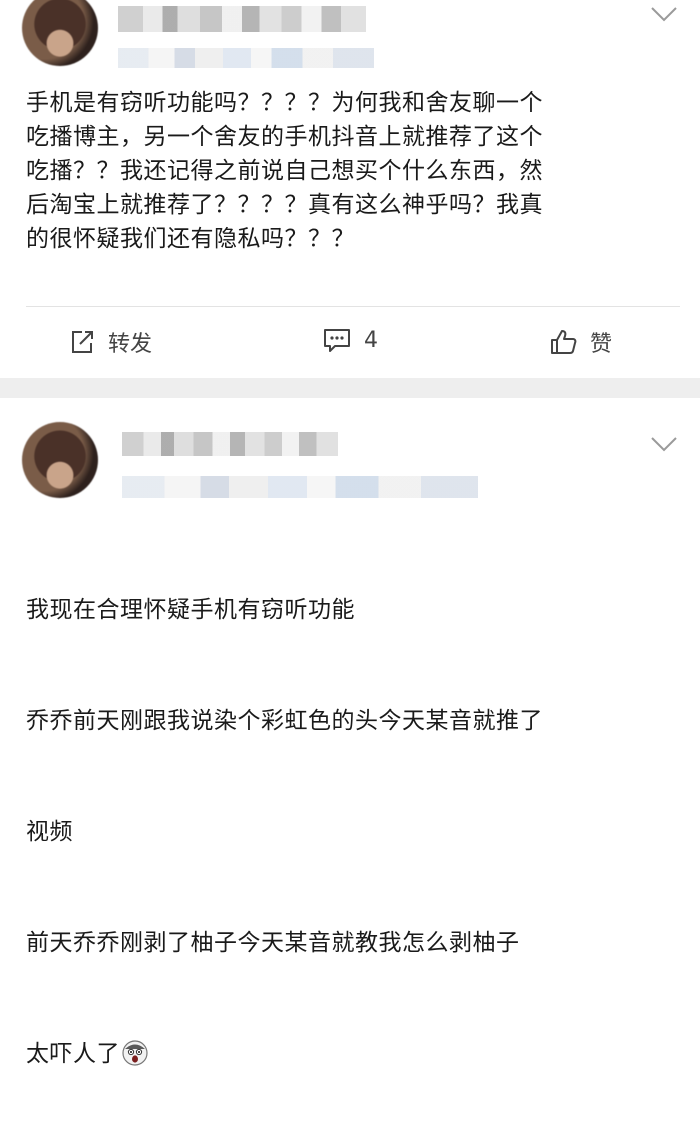  What do you see at coordinates (601, 344) in the screenshot?
I see `like-label: 赞` at bounding box center [601, 344].